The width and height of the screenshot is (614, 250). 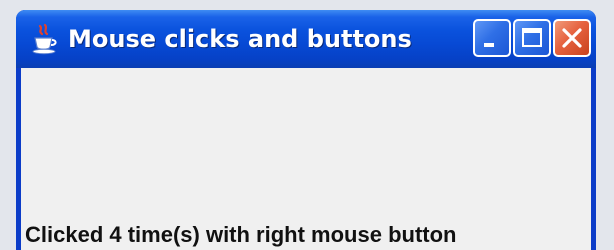 I want to click on close-button, so click(x=572, y=38).